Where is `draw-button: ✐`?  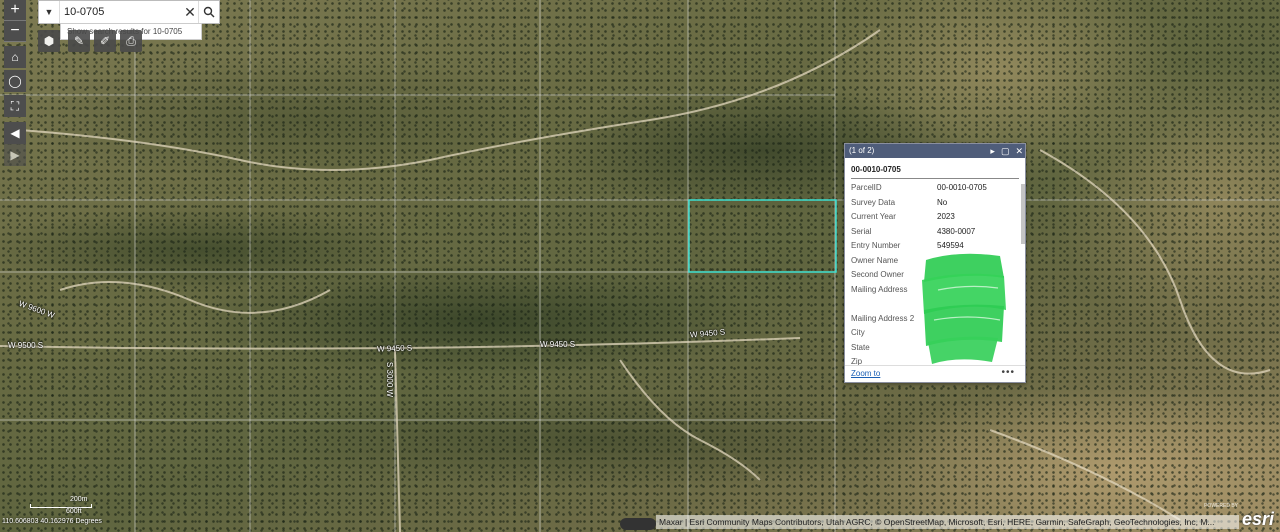
draw-button: ✐ is located at coordinates (105, 41).